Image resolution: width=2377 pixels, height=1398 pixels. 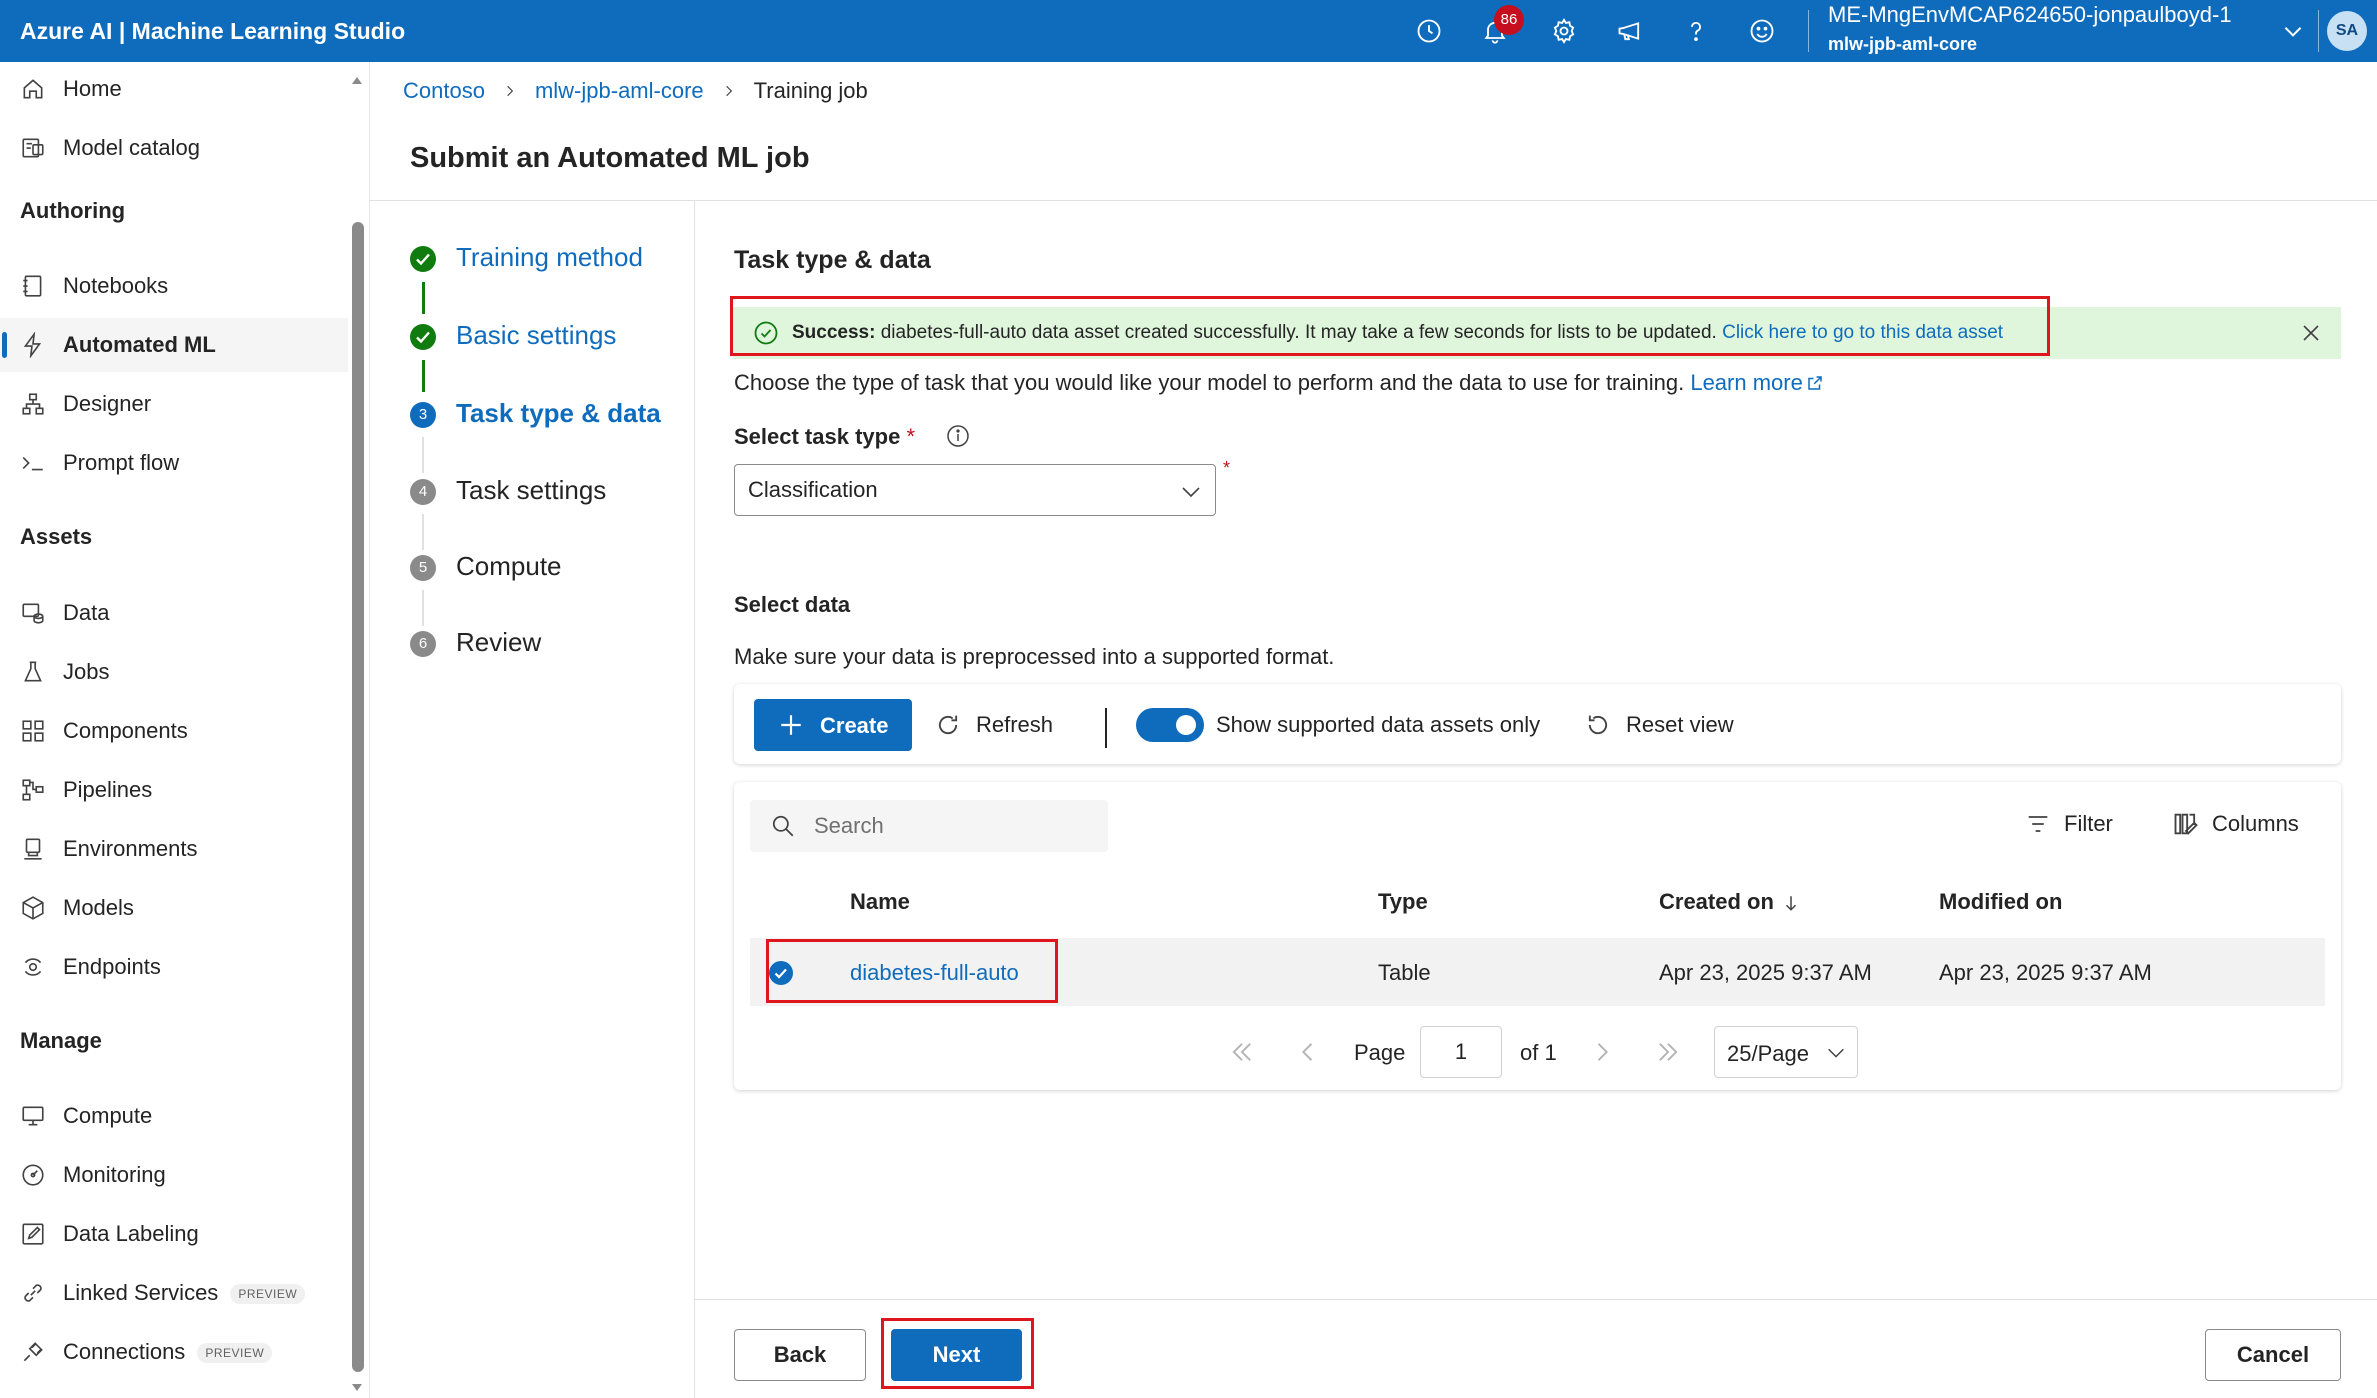 I want to click on sort-descending-icon, so click(x=1790, y=903).